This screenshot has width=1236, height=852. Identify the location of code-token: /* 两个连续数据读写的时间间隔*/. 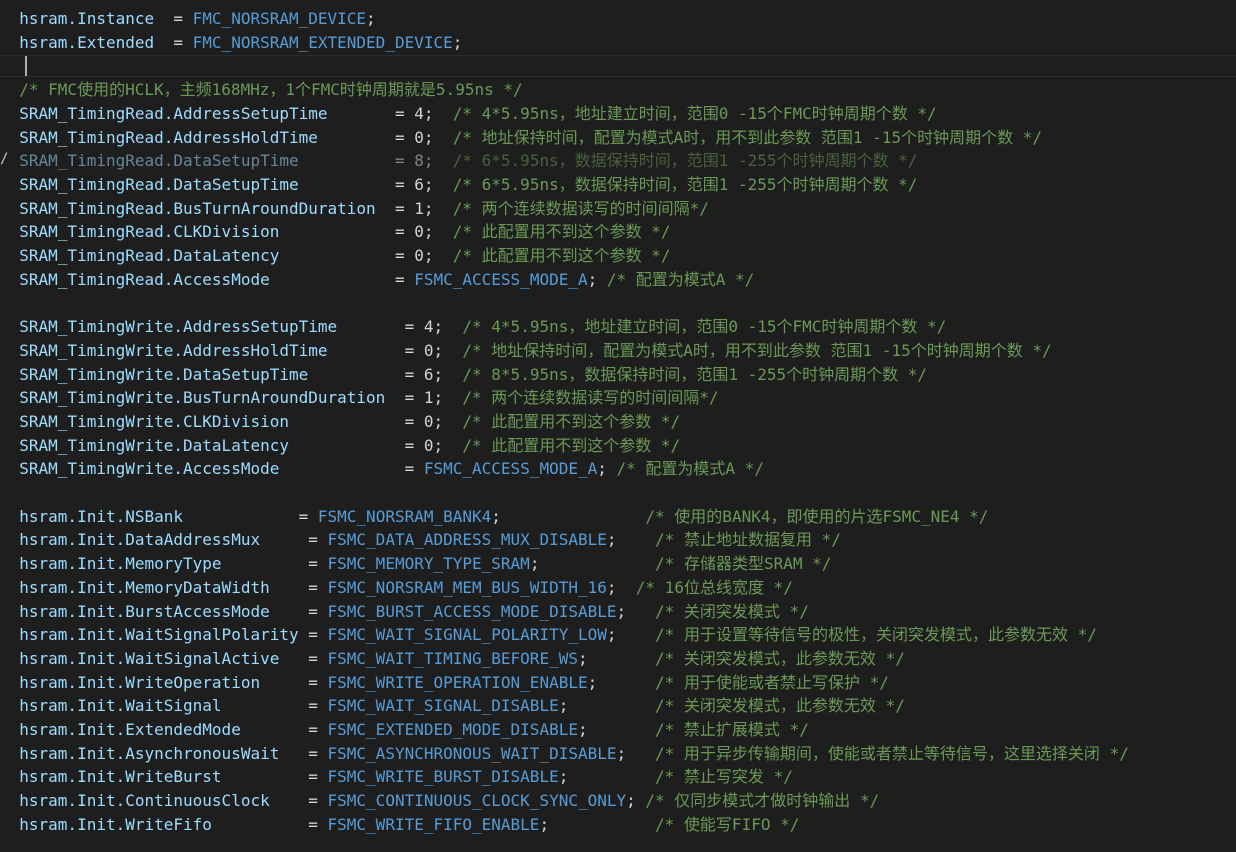
(590, 398).